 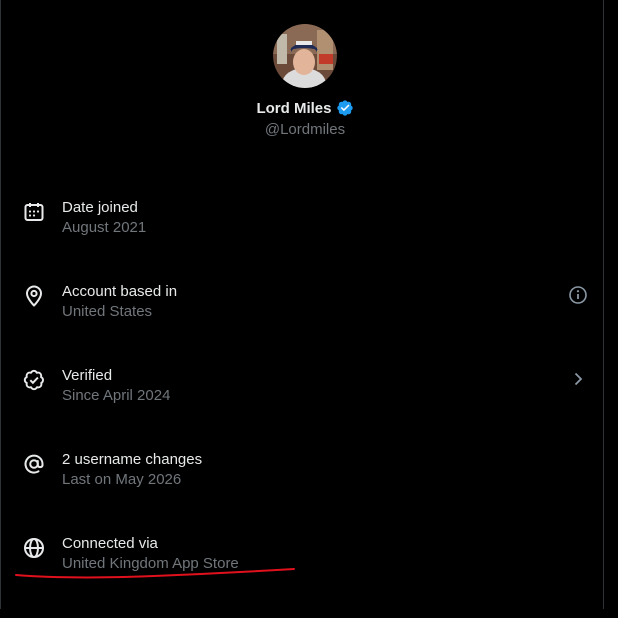 I want to click on row-text: Date joined August 2021, so click(x=104, y=218).